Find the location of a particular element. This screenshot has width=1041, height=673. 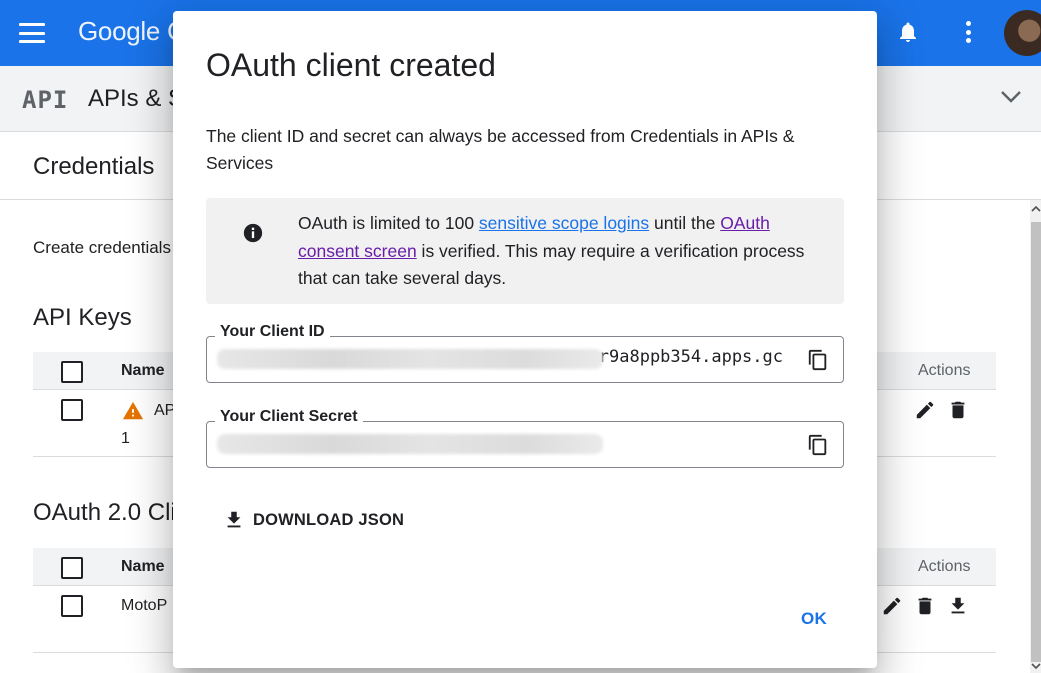

download-icon is located at coordinates (234, 519).